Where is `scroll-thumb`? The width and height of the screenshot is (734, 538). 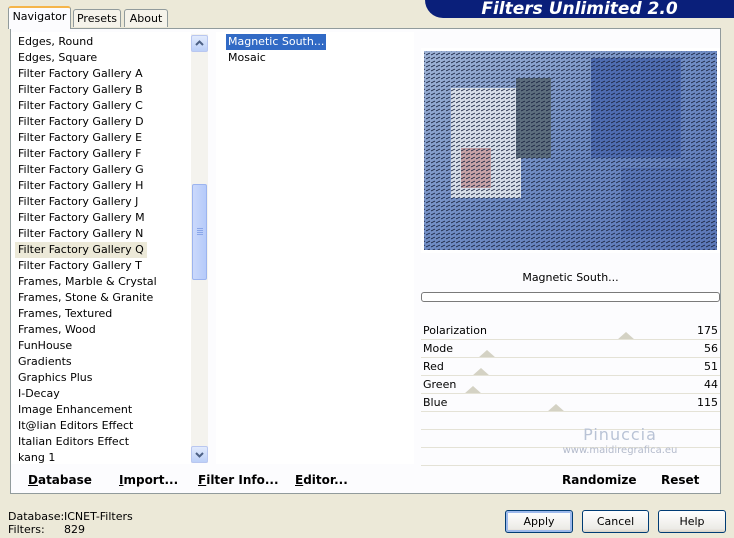 scroll-thumb is located at coordinates (199, 232).